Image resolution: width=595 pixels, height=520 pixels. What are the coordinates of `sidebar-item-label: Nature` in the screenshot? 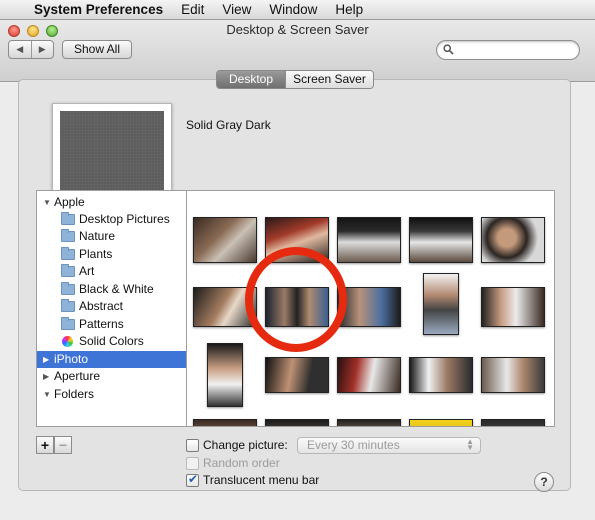 It's located at (97, 236).